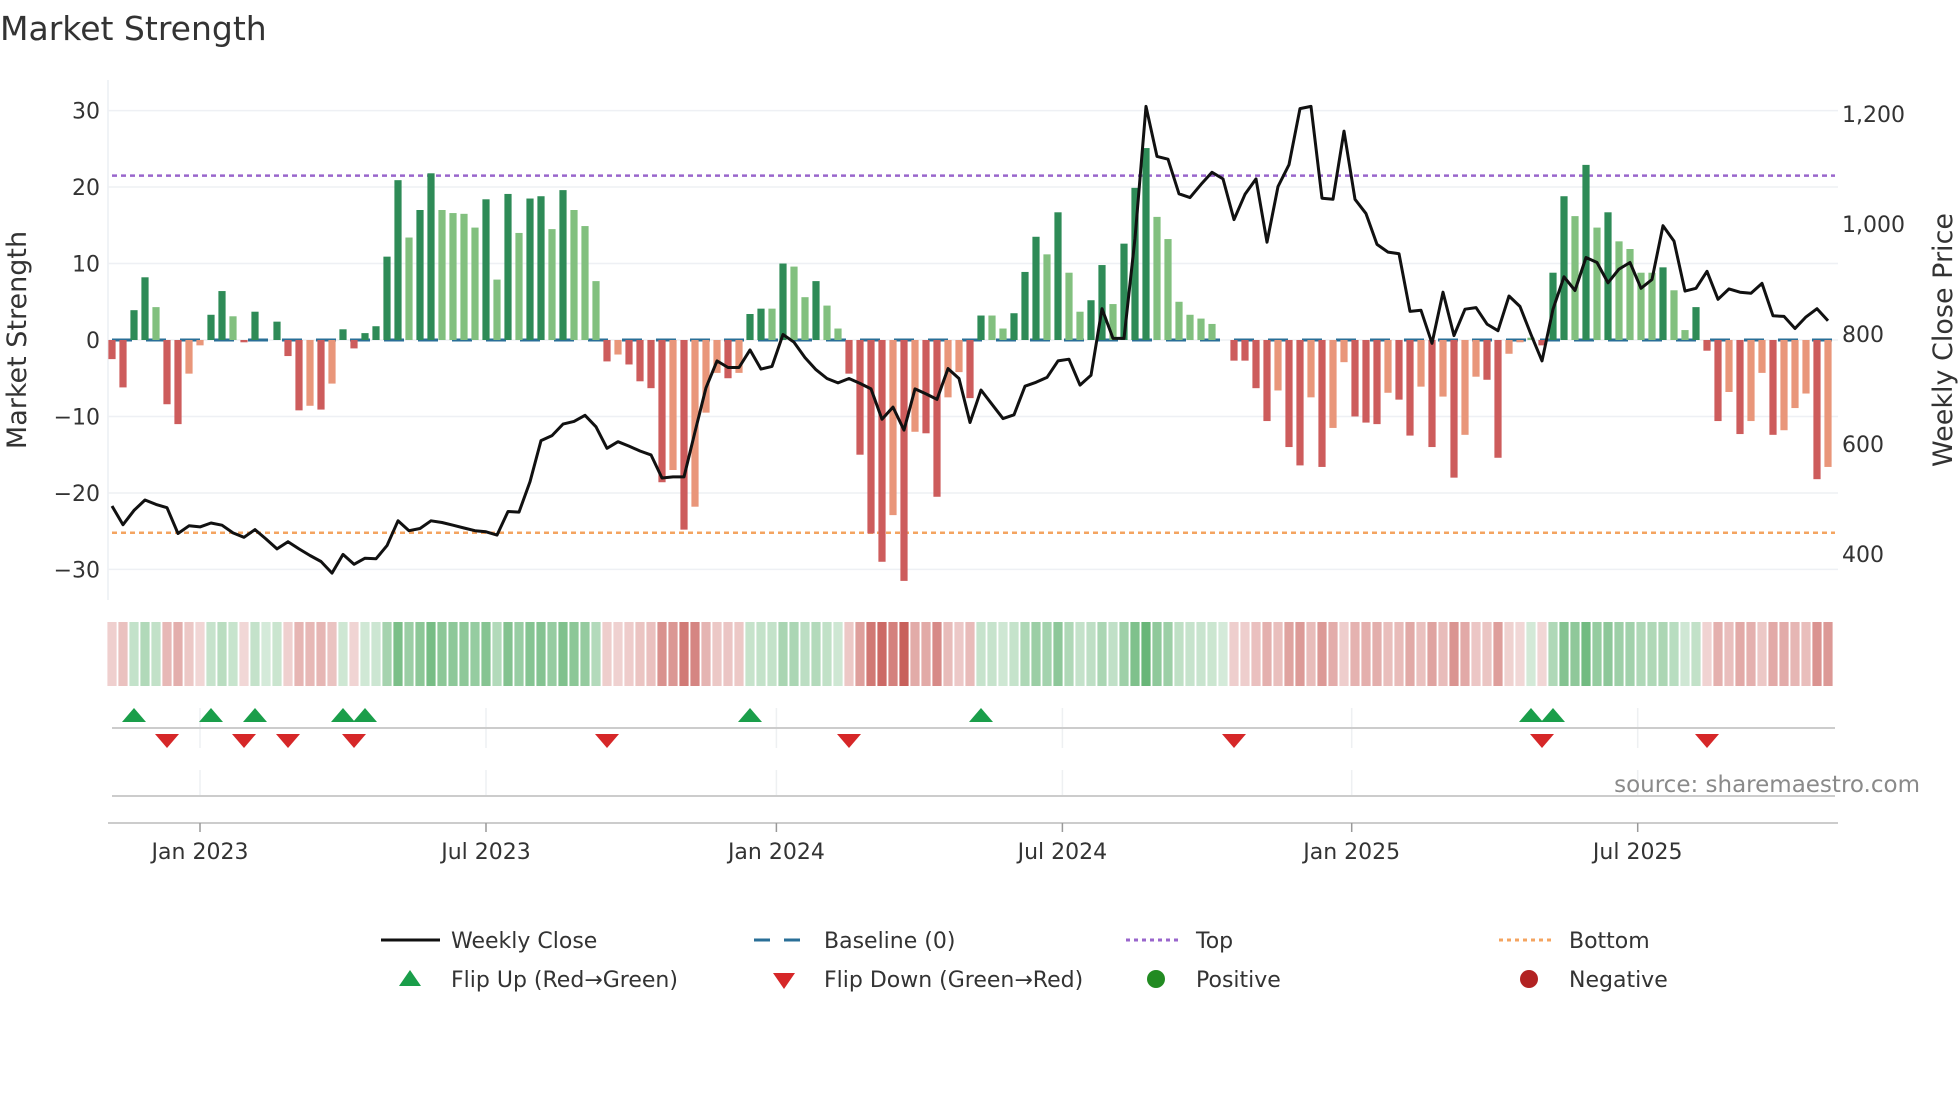 Image resolution: width=1960 pixels, height=1102 pixels. Describe the element at coordinates (1873, 335) in the screenshot. I see `right-axis-ticks: 1,200 1,000 800 600 400` at that location.